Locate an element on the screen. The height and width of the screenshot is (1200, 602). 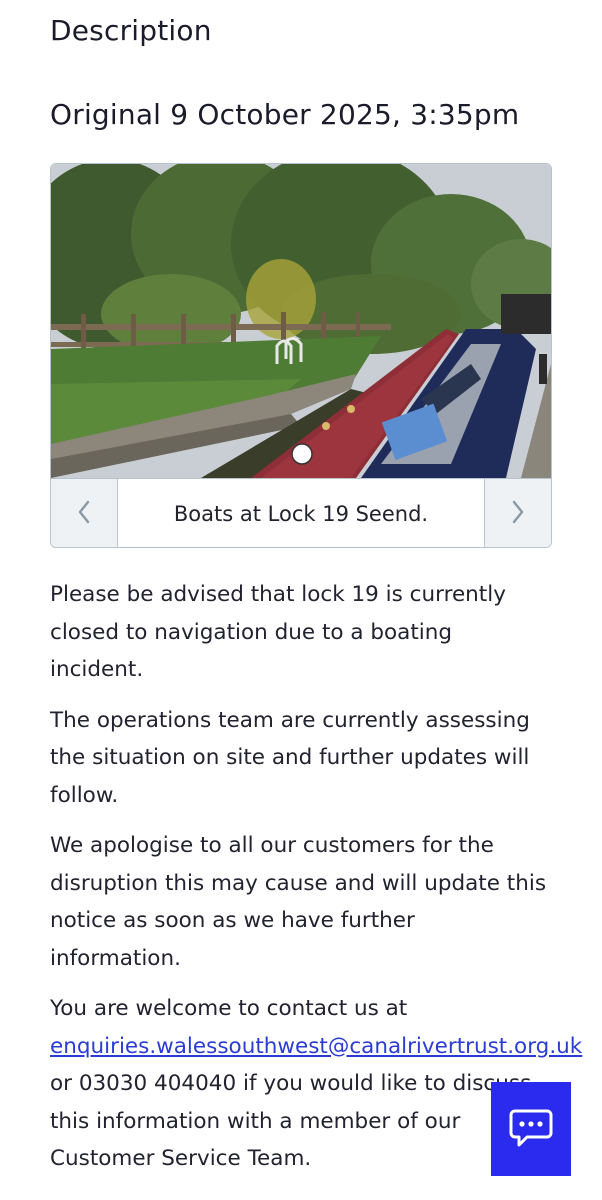
chat-bubble-icon is located at coordinates (531, 1129).